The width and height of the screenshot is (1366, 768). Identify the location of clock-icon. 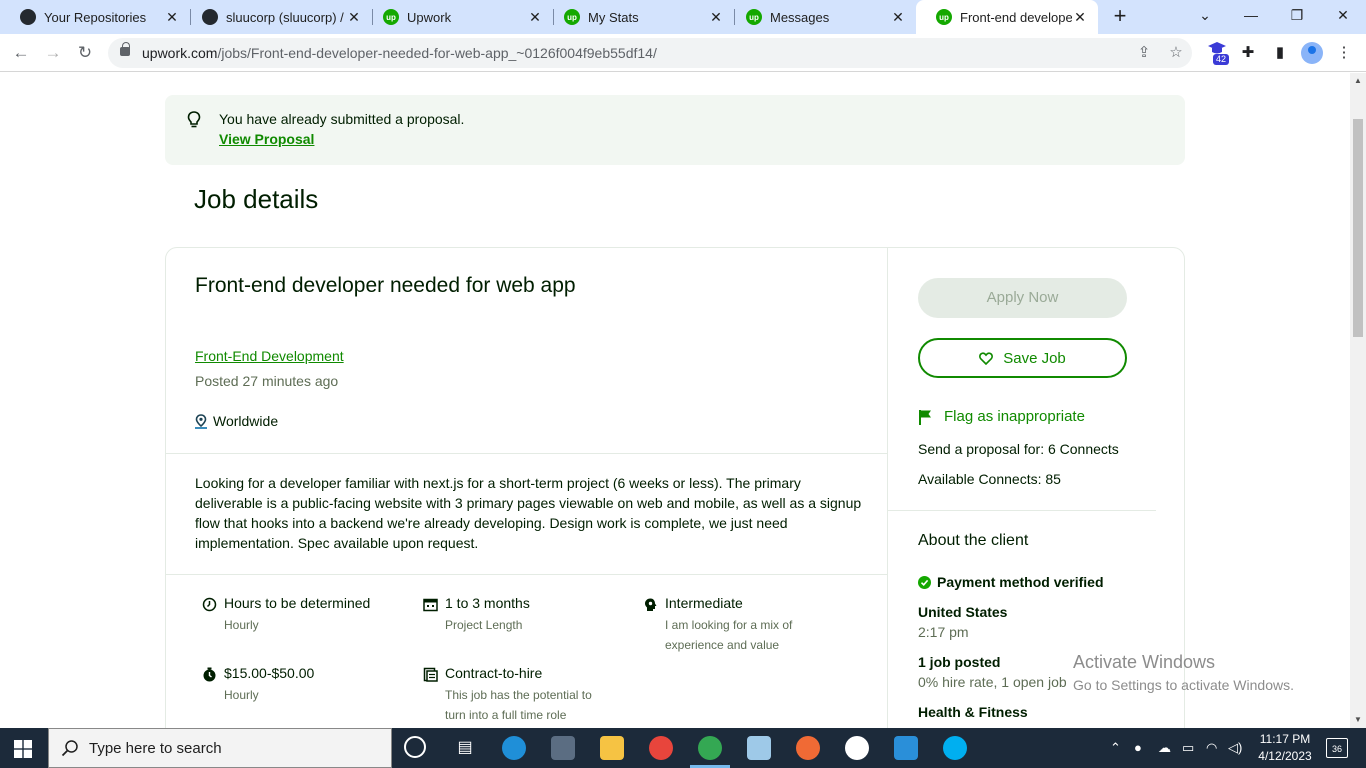
(209, 604).